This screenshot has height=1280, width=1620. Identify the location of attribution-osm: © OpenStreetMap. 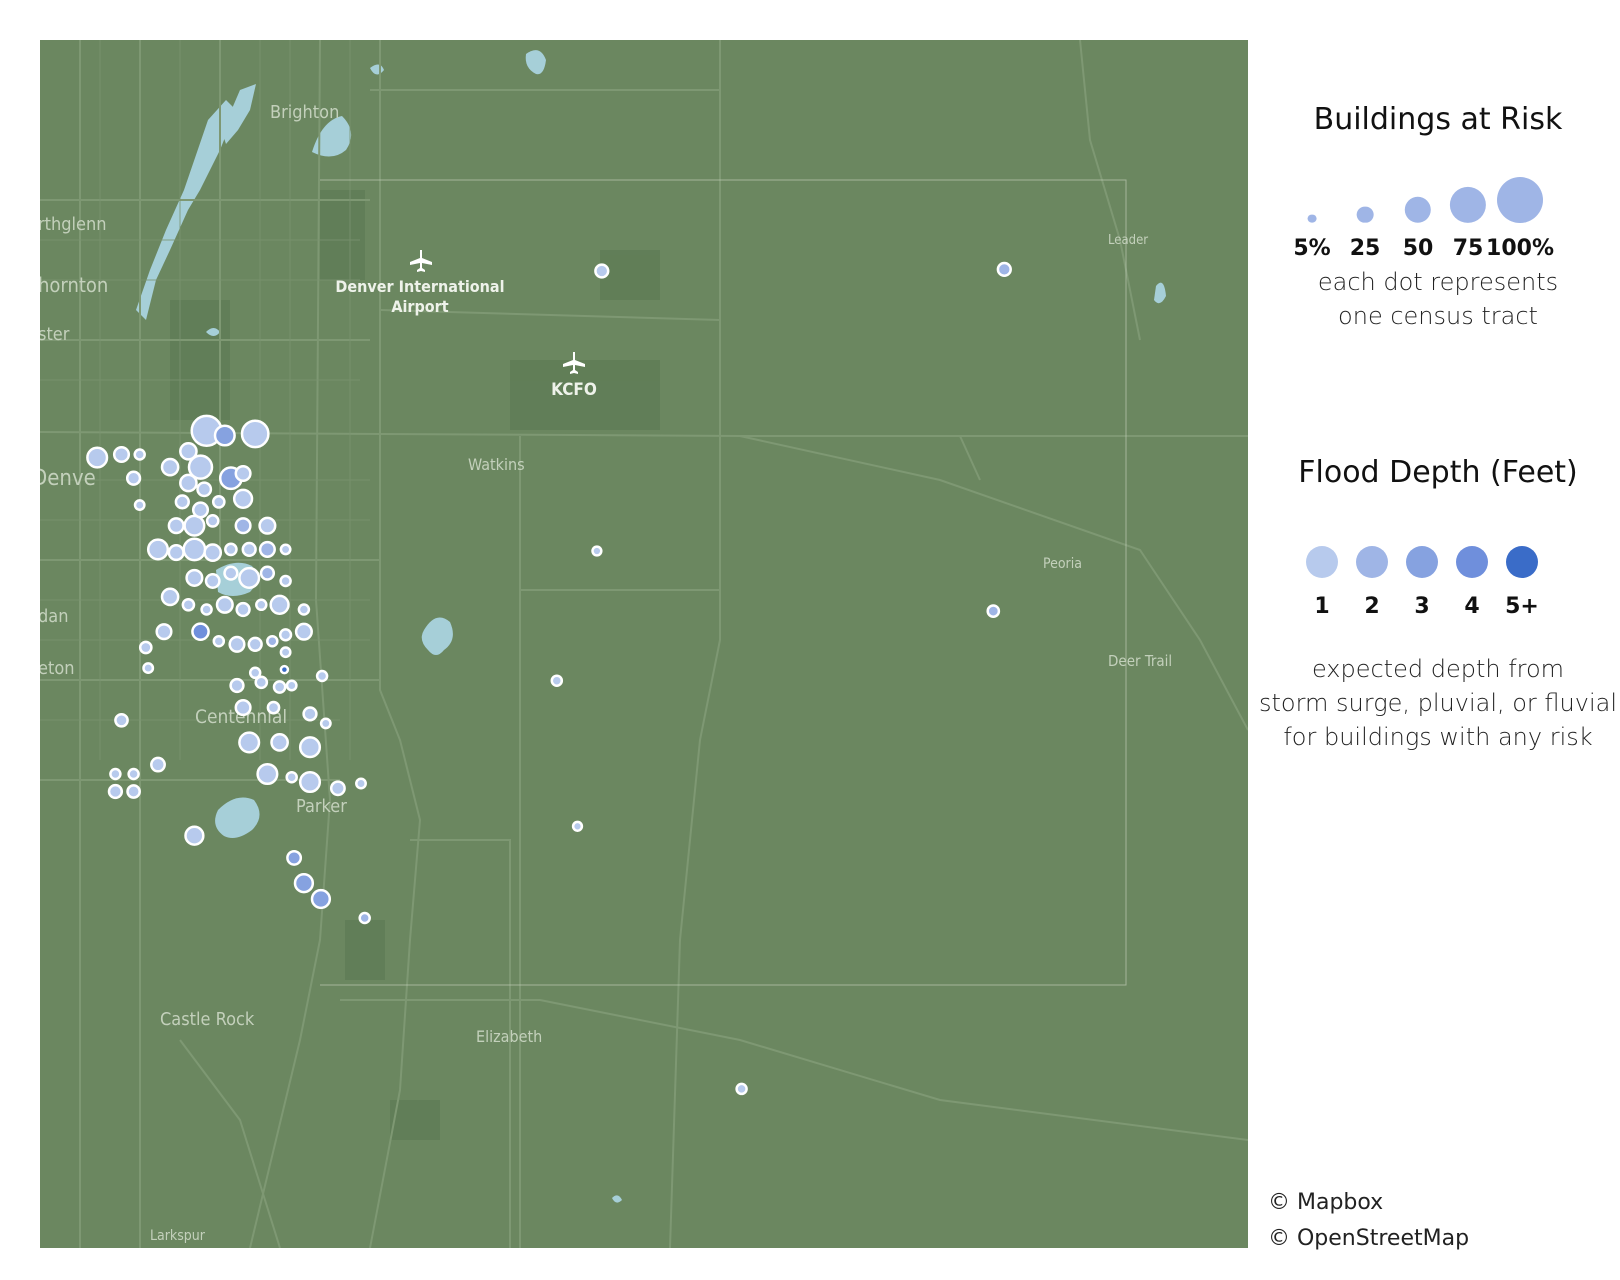
(1368, 1238).